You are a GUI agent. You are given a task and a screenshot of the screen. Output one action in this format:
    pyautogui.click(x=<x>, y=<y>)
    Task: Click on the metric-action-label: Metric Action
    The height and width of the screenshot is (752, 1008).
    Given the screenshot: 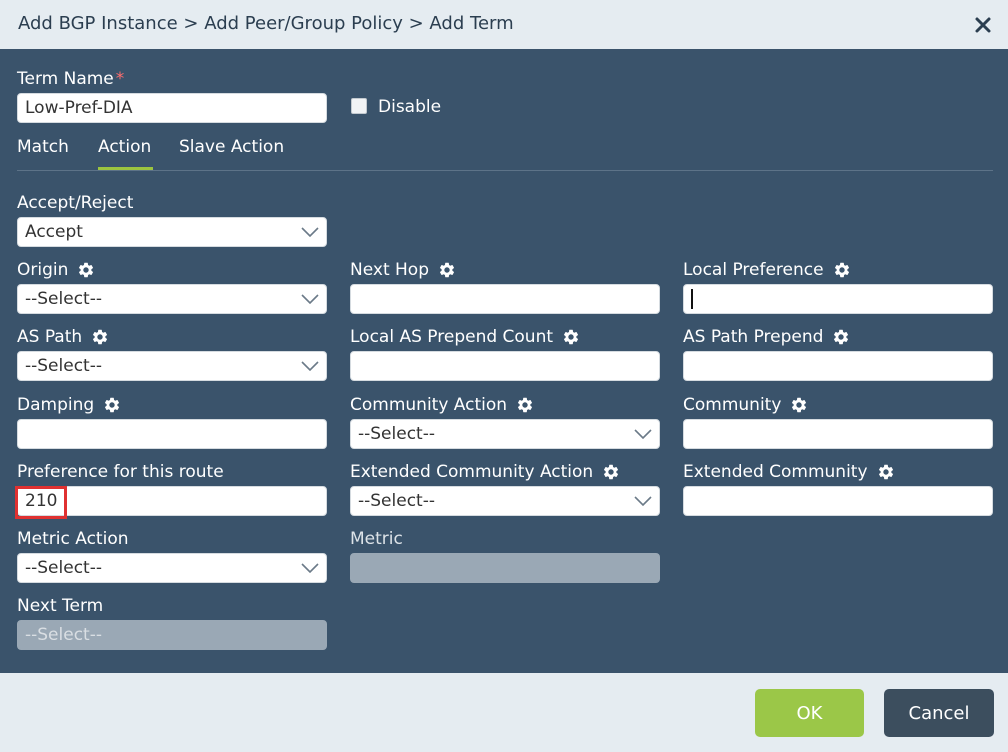 What is the action you would take?
    pyautogui.click(x=73, y=539)
    